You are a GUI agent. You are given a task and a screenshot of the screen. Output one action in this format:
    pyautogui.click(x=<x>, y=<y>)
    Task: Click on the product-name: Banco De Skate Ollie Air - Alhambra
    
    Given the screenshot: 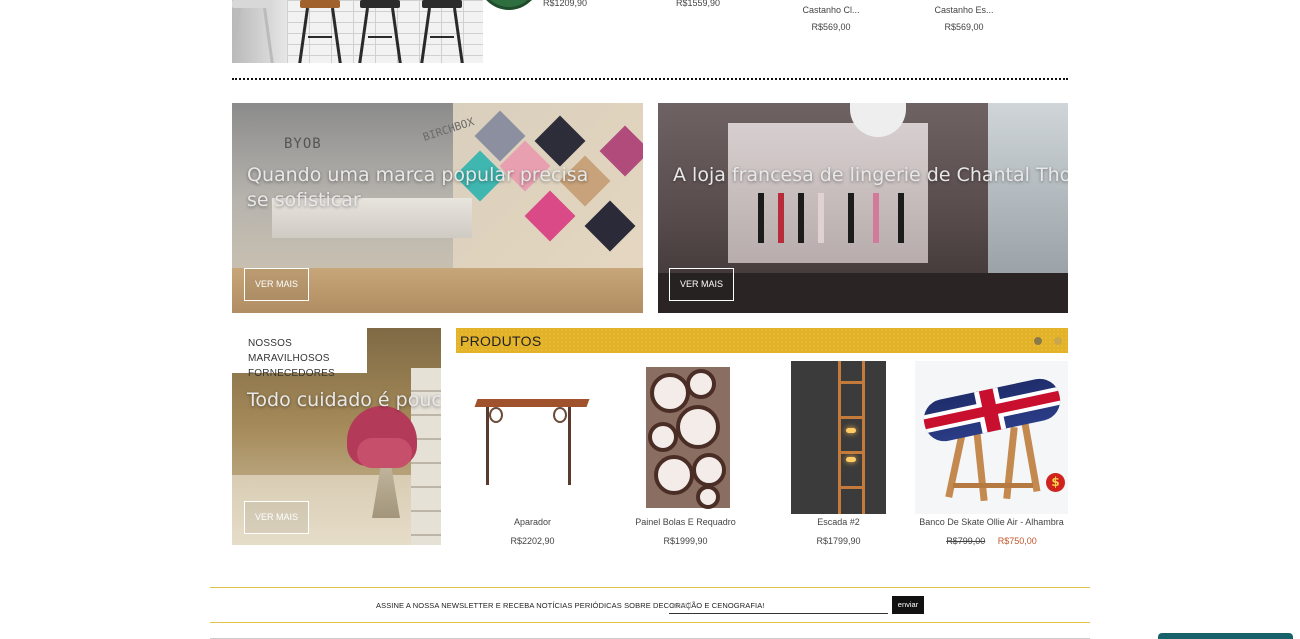 What is the action you would take?
    pyautogui.click(x=991, y=522)
    